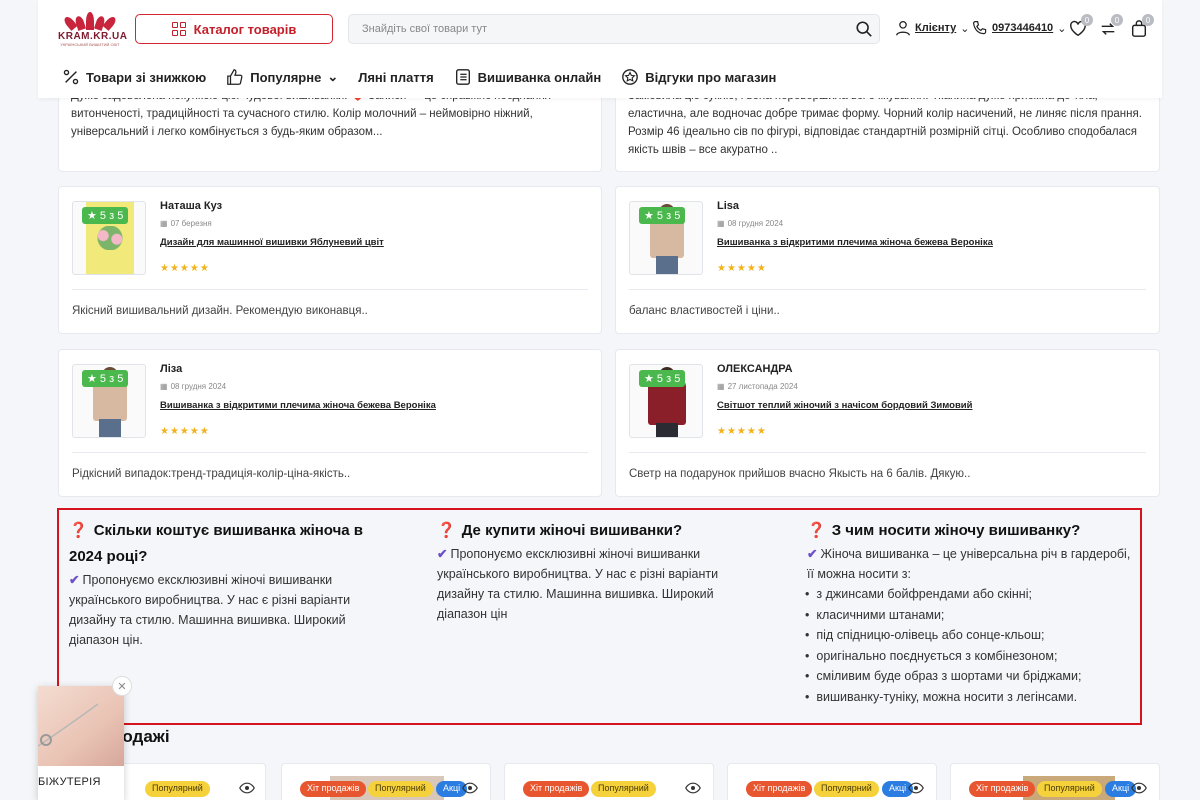 The image size is (1200, 800). I want to click on review-text: баланс властивостей і ціни.., so click(704, 311).